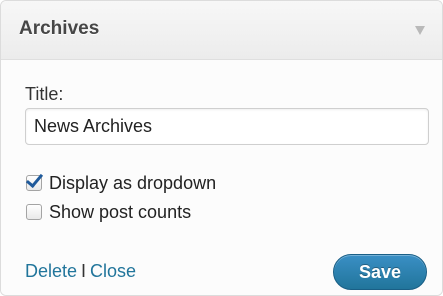  What do you see at coordinates (380, 272) in the screenshot?
I see `save-button: Save` at bounding box center [380, 272].